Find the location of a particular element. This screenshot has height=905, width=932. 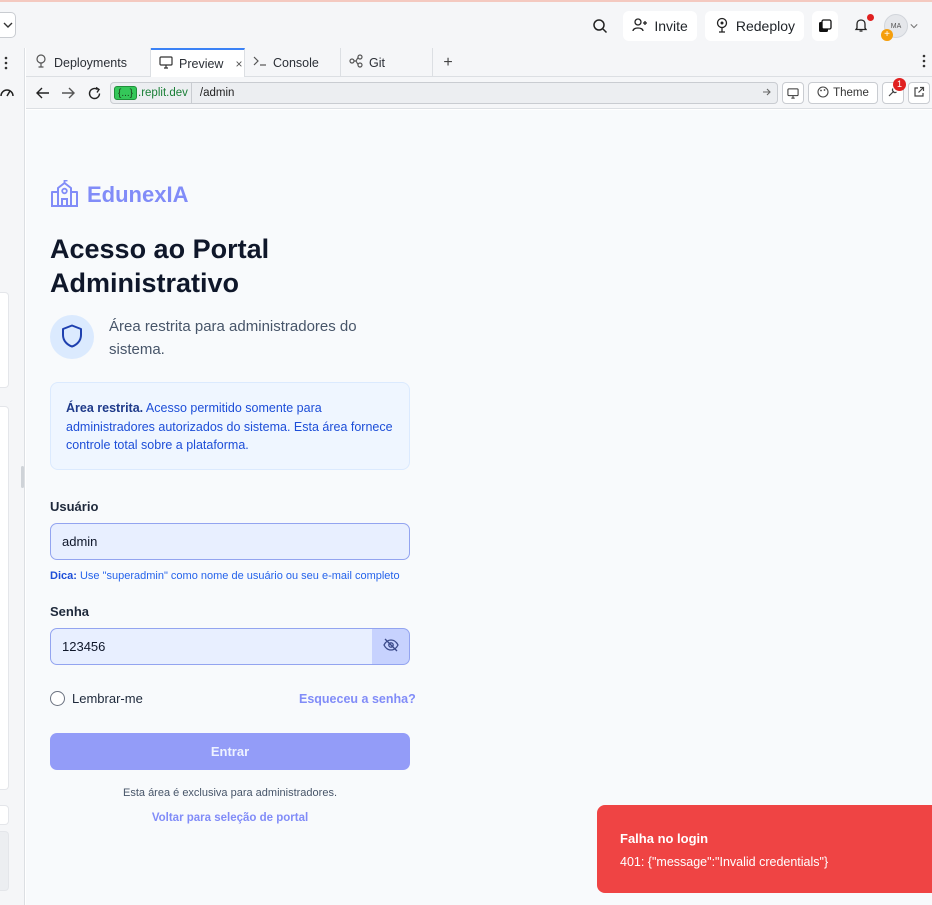

remember-me: Lembrar-me is located at coordinates (96, 698).